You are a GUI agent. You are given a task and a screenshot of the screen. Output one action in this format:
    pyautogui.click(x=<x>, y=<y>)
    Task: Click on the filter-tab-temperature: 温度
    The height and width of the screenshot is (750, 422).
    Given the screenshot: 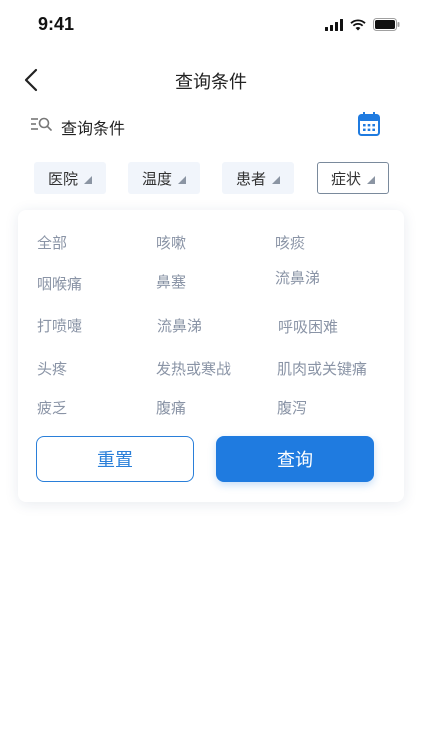 What is the action you would take?
    pyautogui.click(x=164, y=178)
    